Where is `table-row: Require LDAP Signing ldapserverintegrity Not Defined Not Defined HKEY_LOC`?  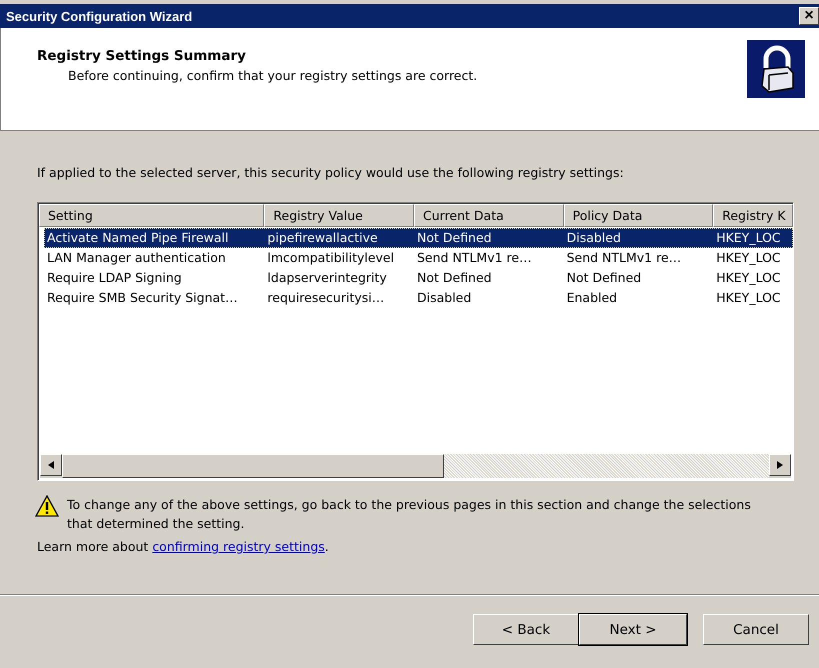
table-row: Require LDAP Signing ldapserverintegrity Not Defined Not Defined HKEY_LOC is located at coordinates (418, 278).